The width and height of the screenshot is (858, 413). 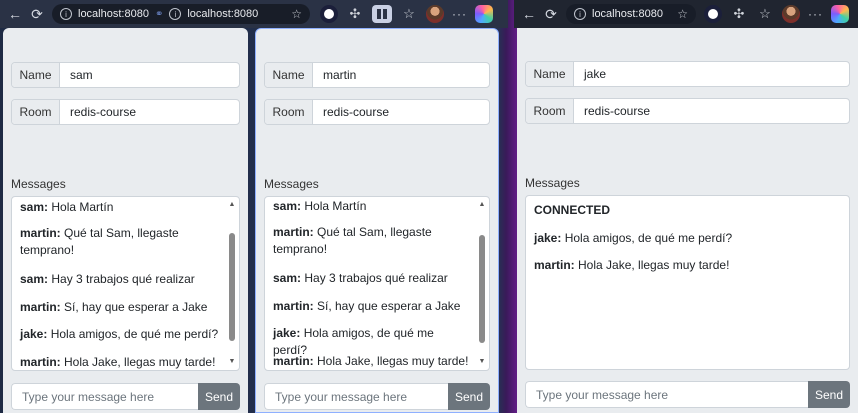 I want to click on tab-url-1: localhost:8080, so click(x=113, y=14).